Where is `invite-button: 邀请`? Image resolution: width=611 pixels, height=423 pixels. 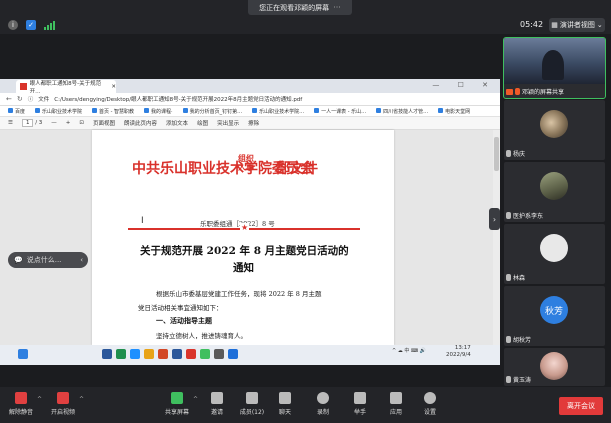 invite-button: 邀请 is located at coordinates (217, 404).